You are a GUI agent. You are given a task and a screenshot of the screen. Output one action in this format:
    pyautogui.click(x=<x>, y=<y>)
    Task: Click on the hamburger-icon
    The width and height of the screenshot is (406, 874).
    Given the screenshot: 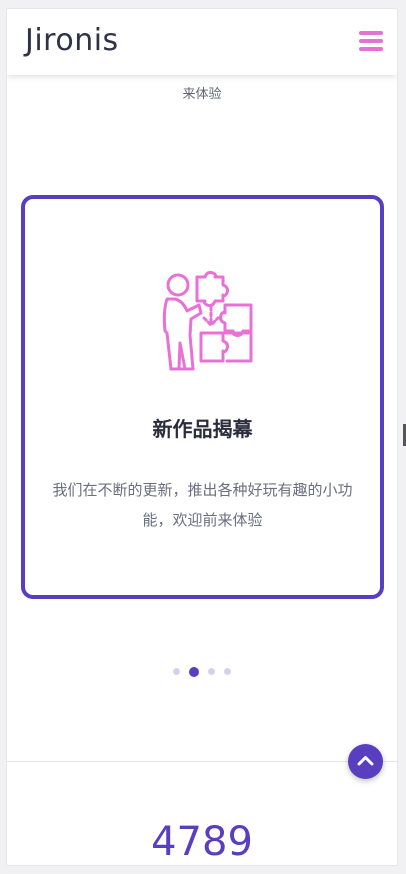 What is the action you would take?
    pyautogui.click(x=371, y=42)
    